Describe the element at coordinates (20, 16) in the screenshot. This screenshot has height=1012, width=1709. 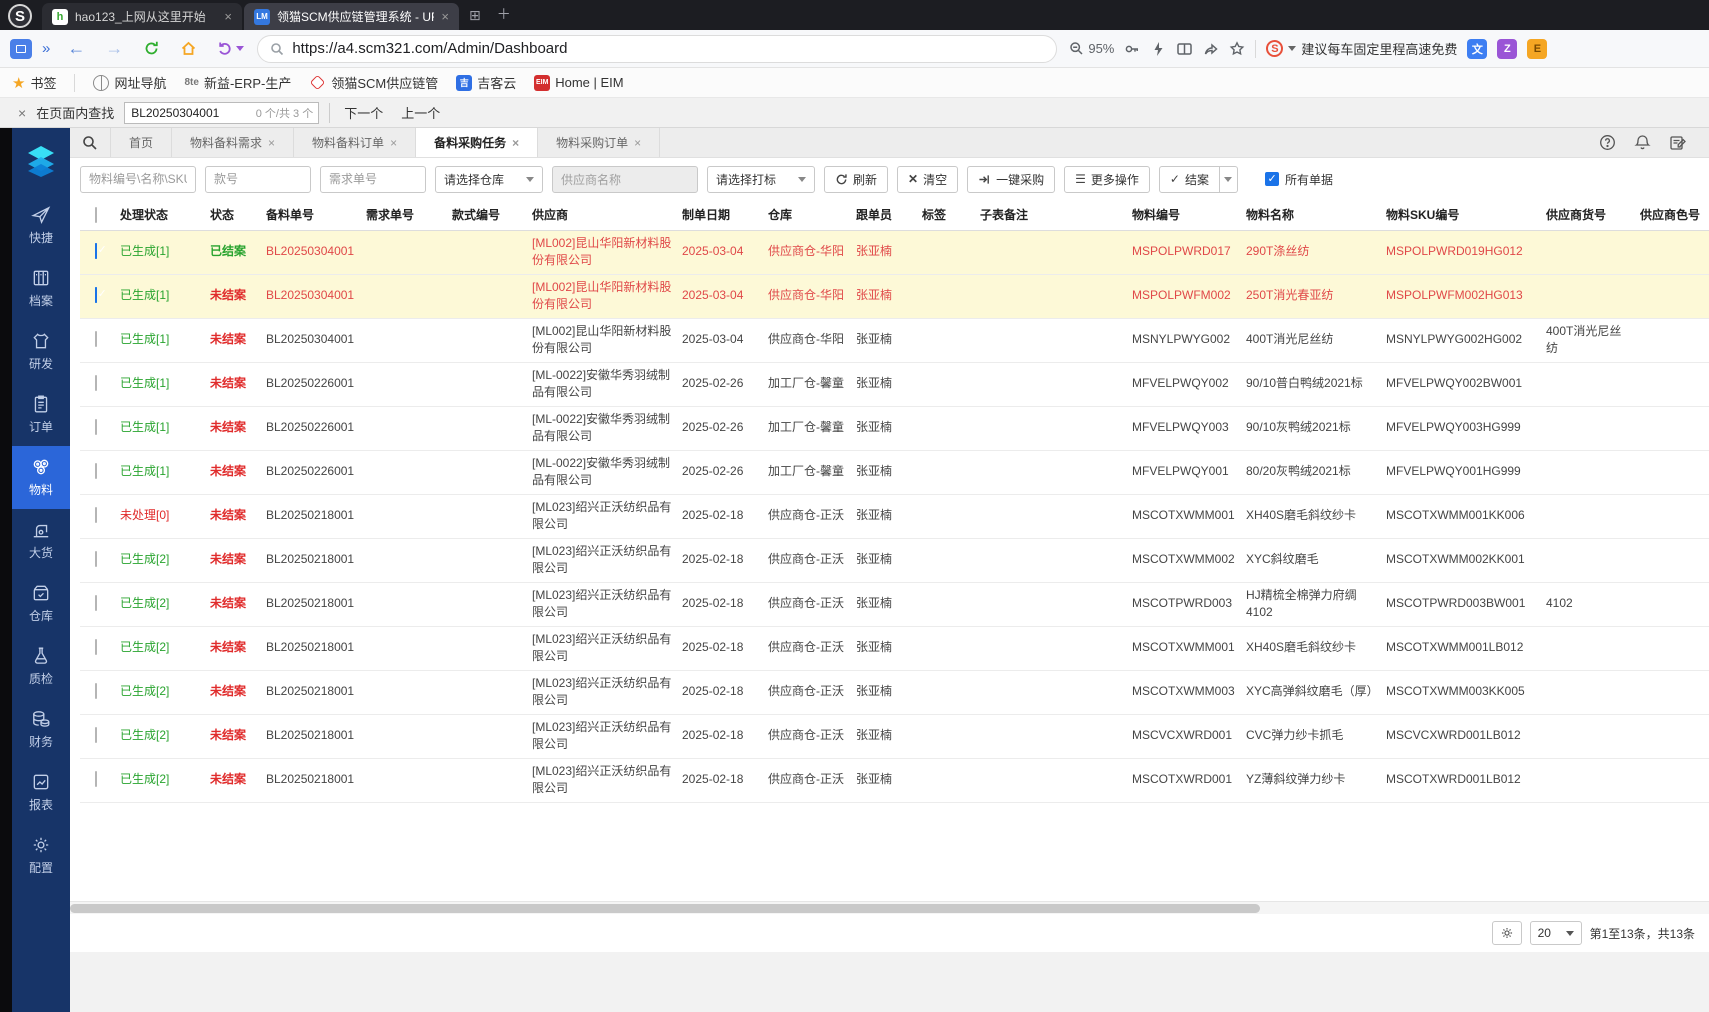
I see `sogou-logo-icon: S` at that location.